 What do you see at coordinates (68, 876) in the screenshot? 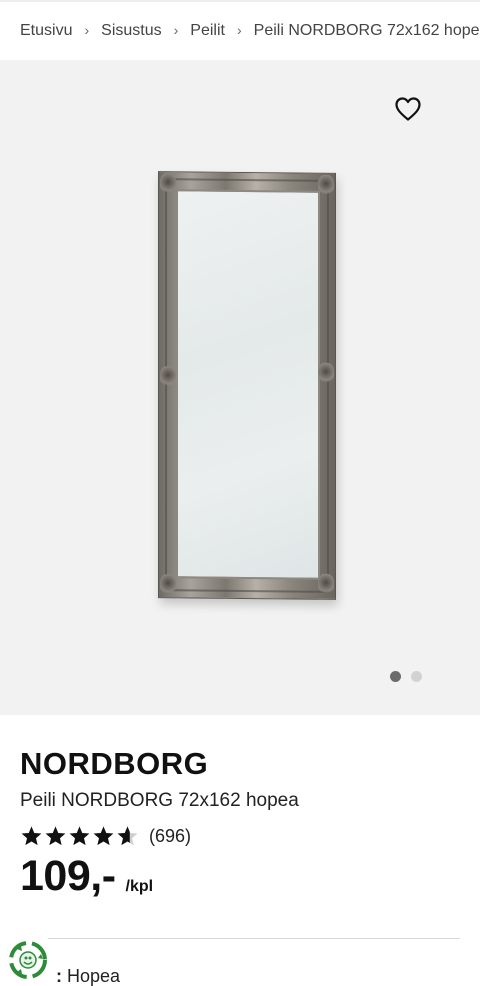
I see `product-price: 109,-` at bounding box center [68, 876].